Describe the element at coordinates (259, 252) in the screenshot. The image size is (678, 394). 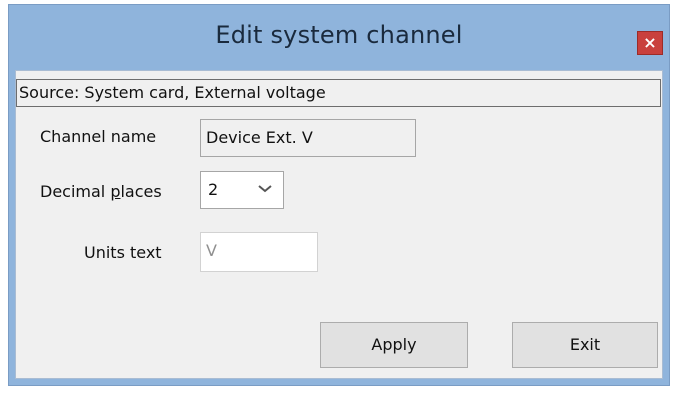
I see `units-text-field: V` at that location.